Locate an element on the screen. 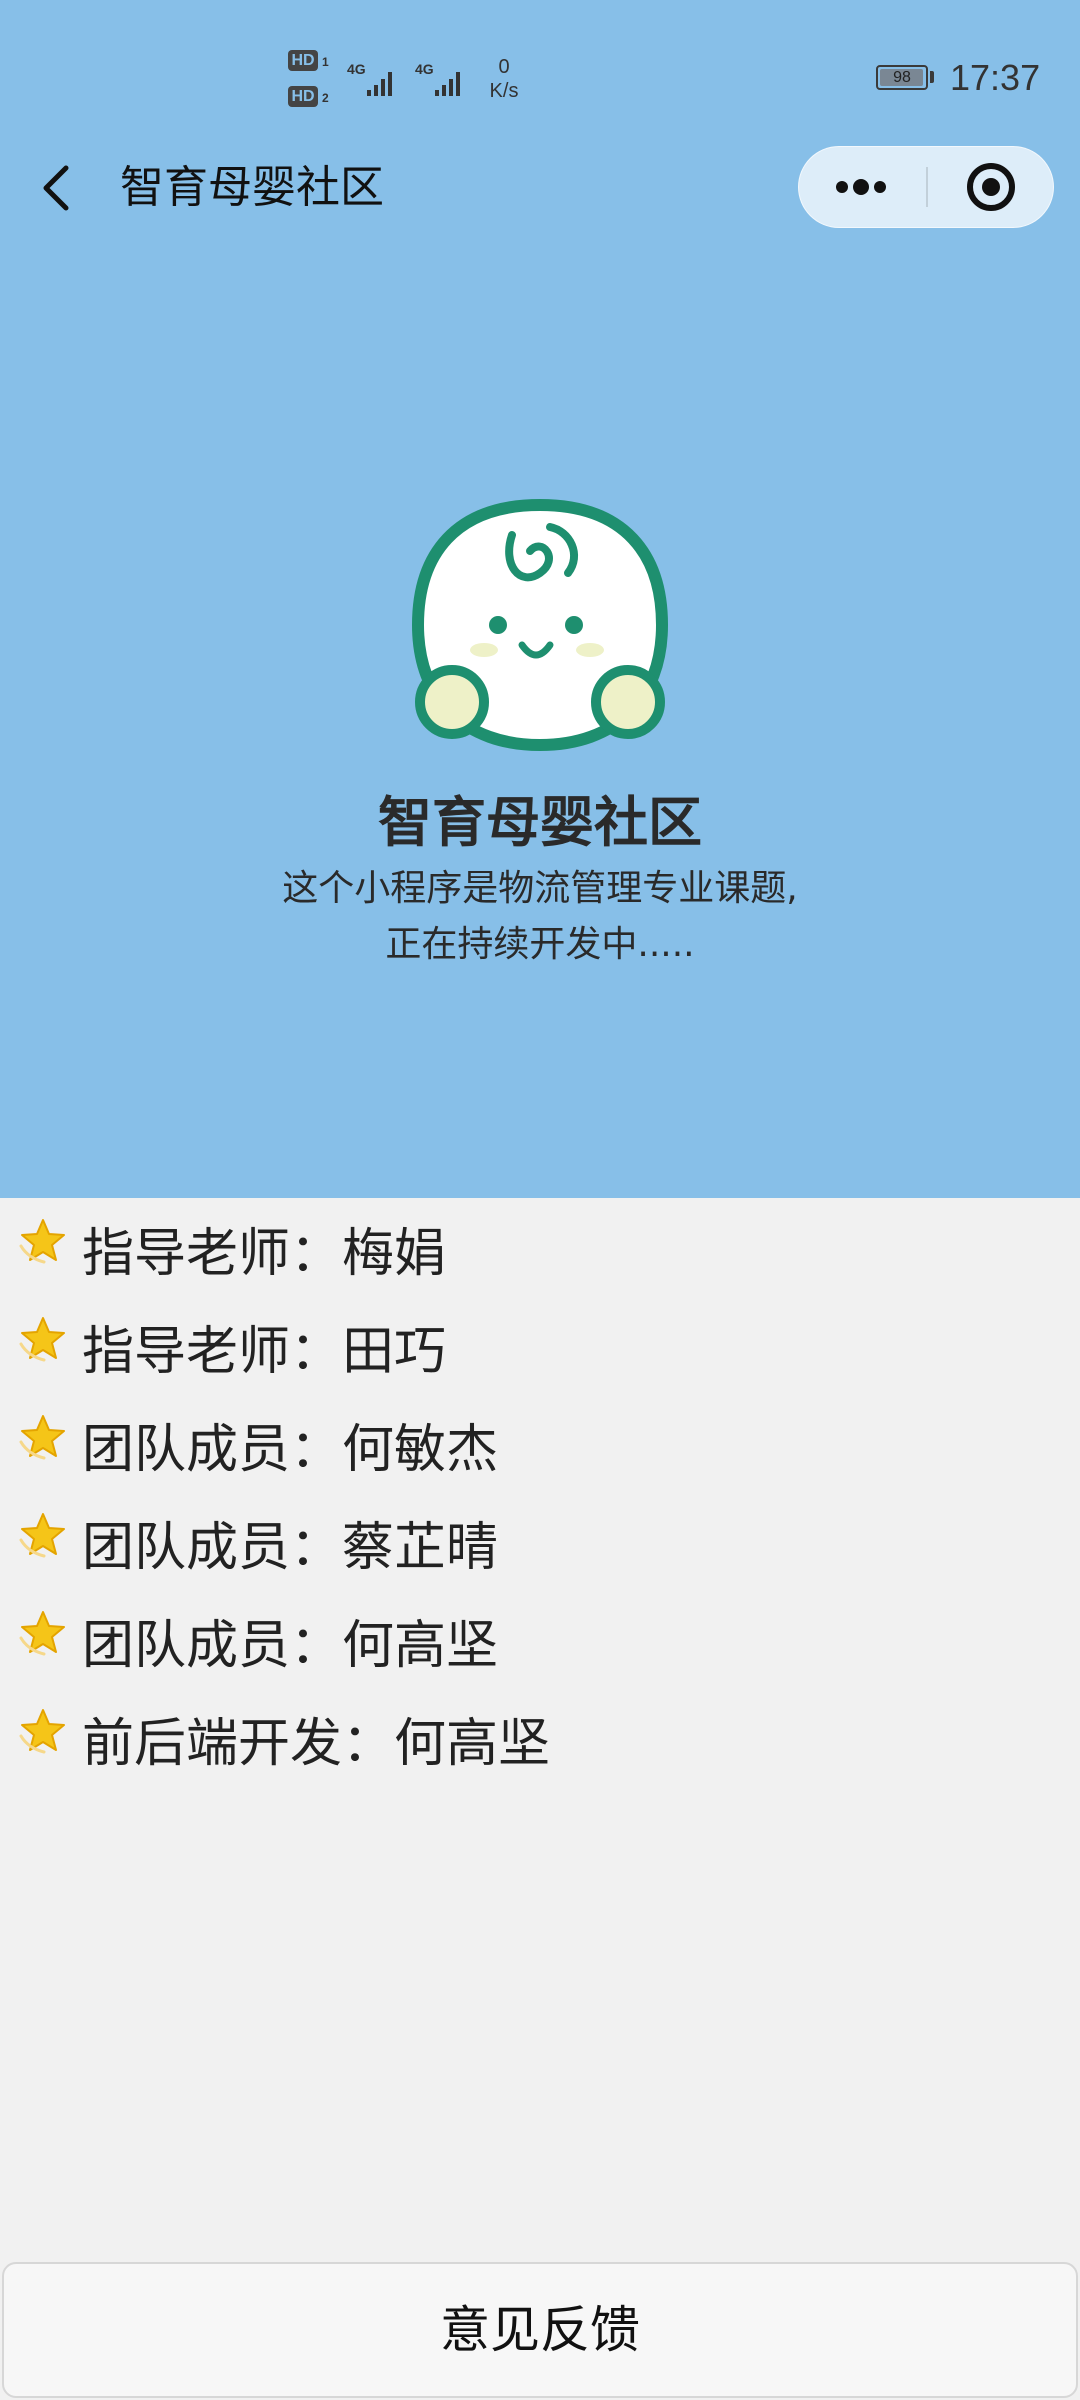 The image size is (1080, 2400). hd-badge-2-sub: 2 is located at coordinates (325, 98).